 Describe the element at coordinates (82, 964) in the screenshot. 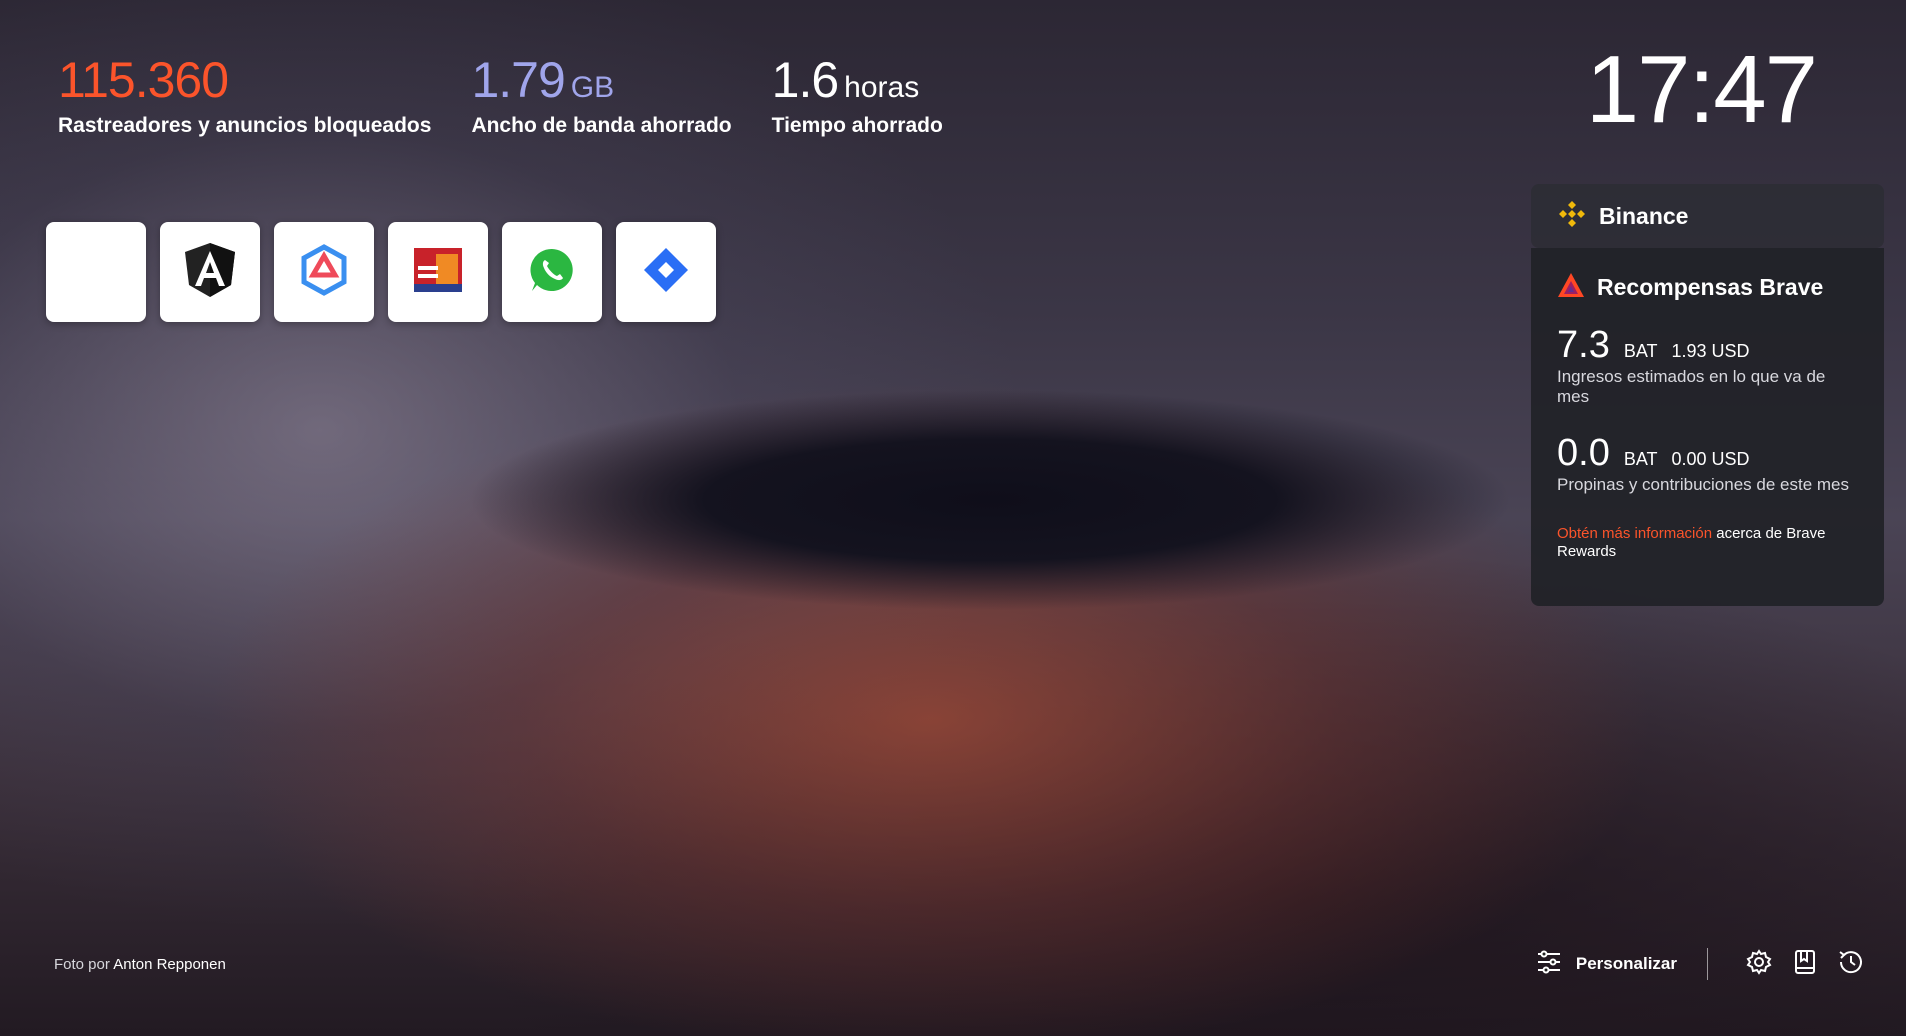

I see `credit-prefix: Foto por` at that location.